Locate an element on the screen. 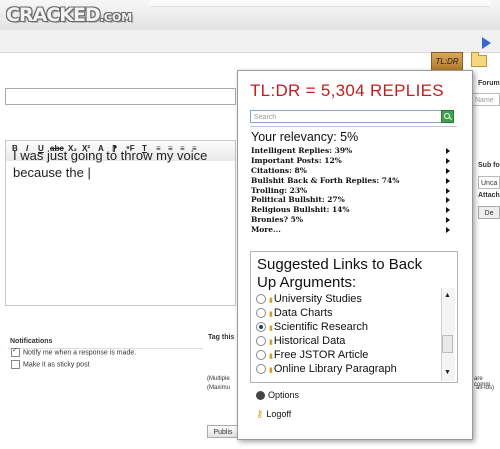 This screenshot has height=449, width=500. stat-row: Trolling: 23% is located at coordinates (353, 191).